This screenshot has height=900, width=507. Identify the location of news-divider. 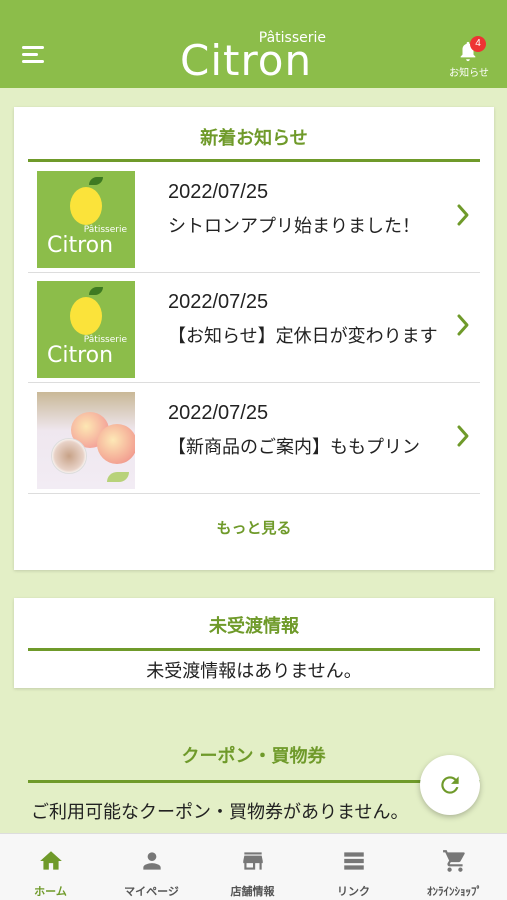
(254, 160).